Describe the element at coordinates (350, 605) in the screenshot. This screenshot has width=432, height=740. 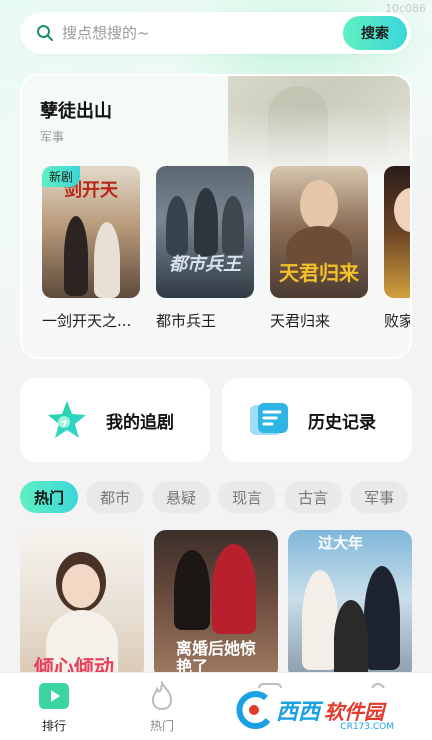
I see `drama-card: 过大年` at that location.